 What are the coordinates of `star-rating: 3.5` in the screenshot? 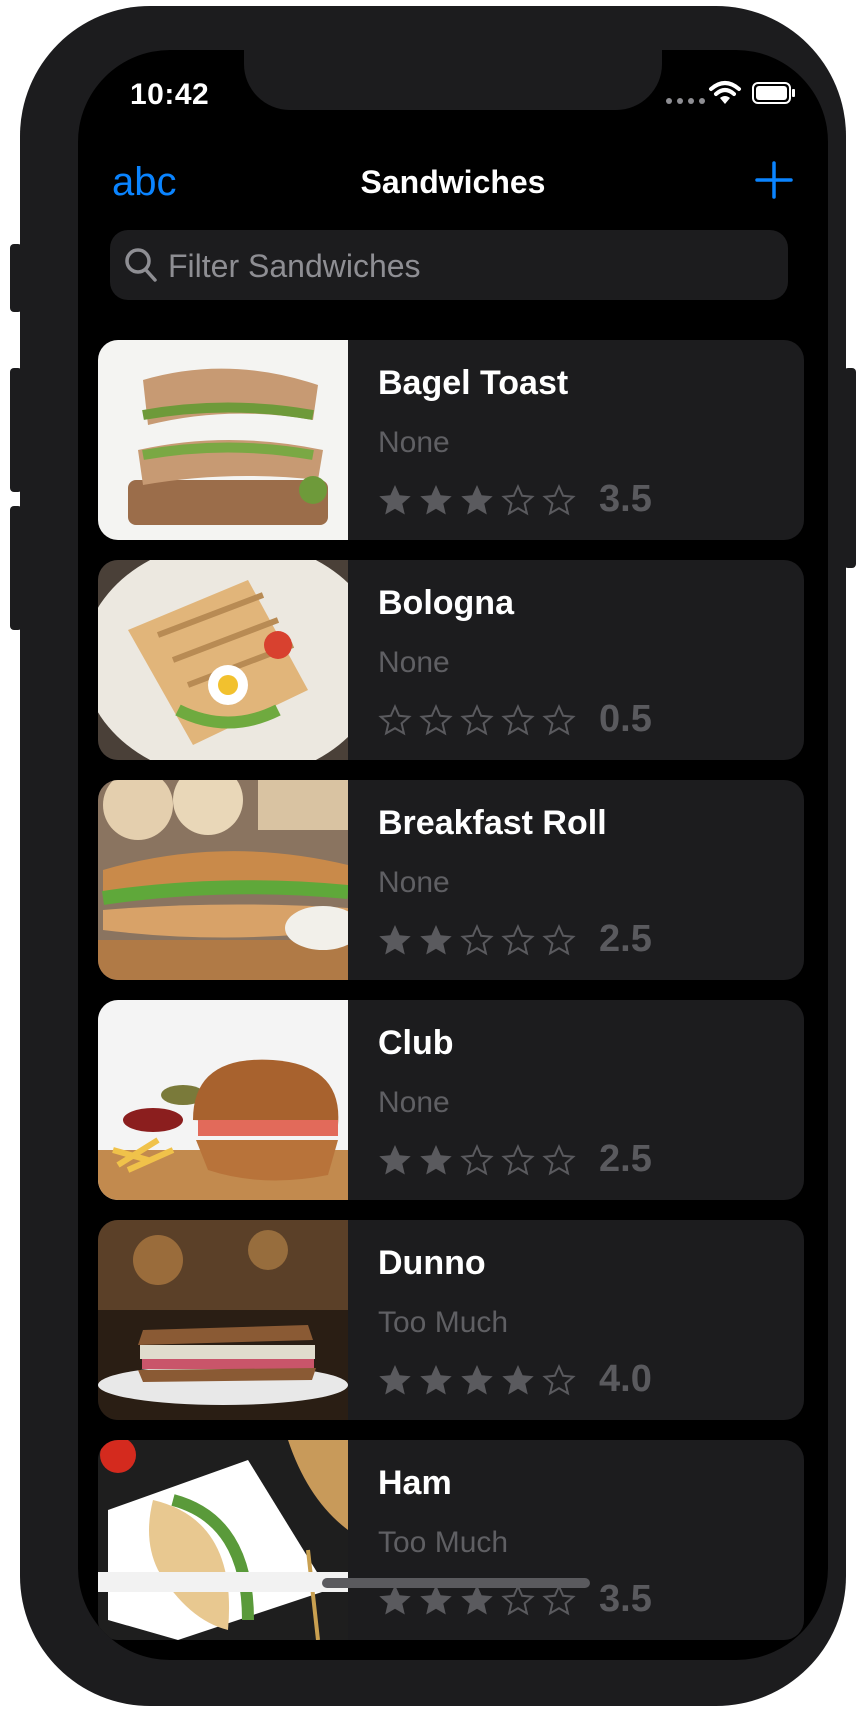 It's located at (515, 499).